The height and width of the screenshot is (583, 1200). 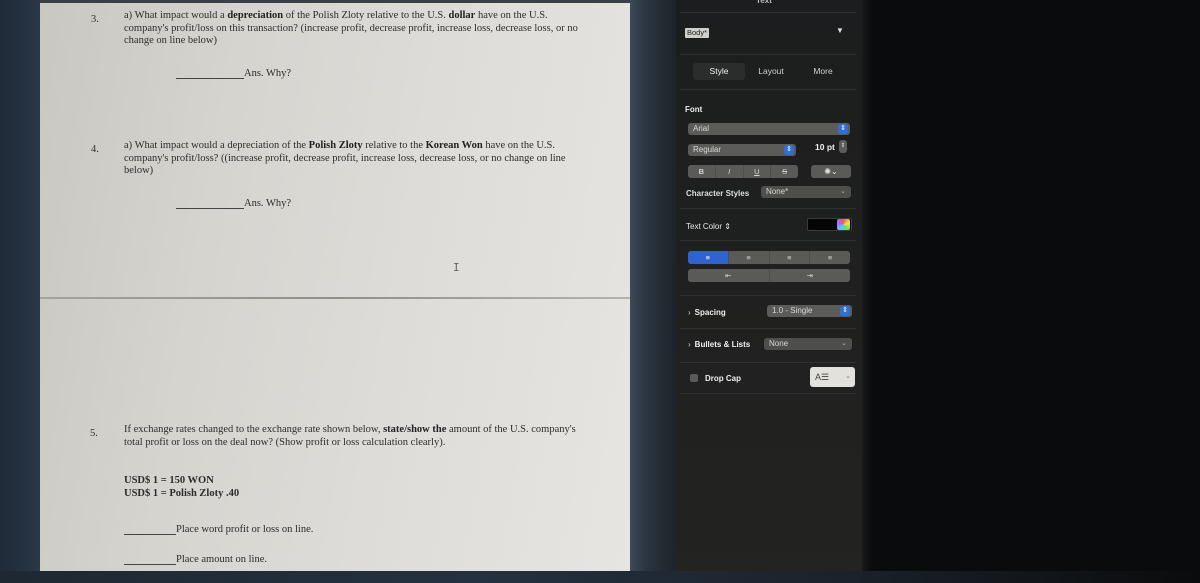 What do you see at coordinates (653, 291) in the screenshot?
I see `window-gutter` at bounding box center [653, 291].